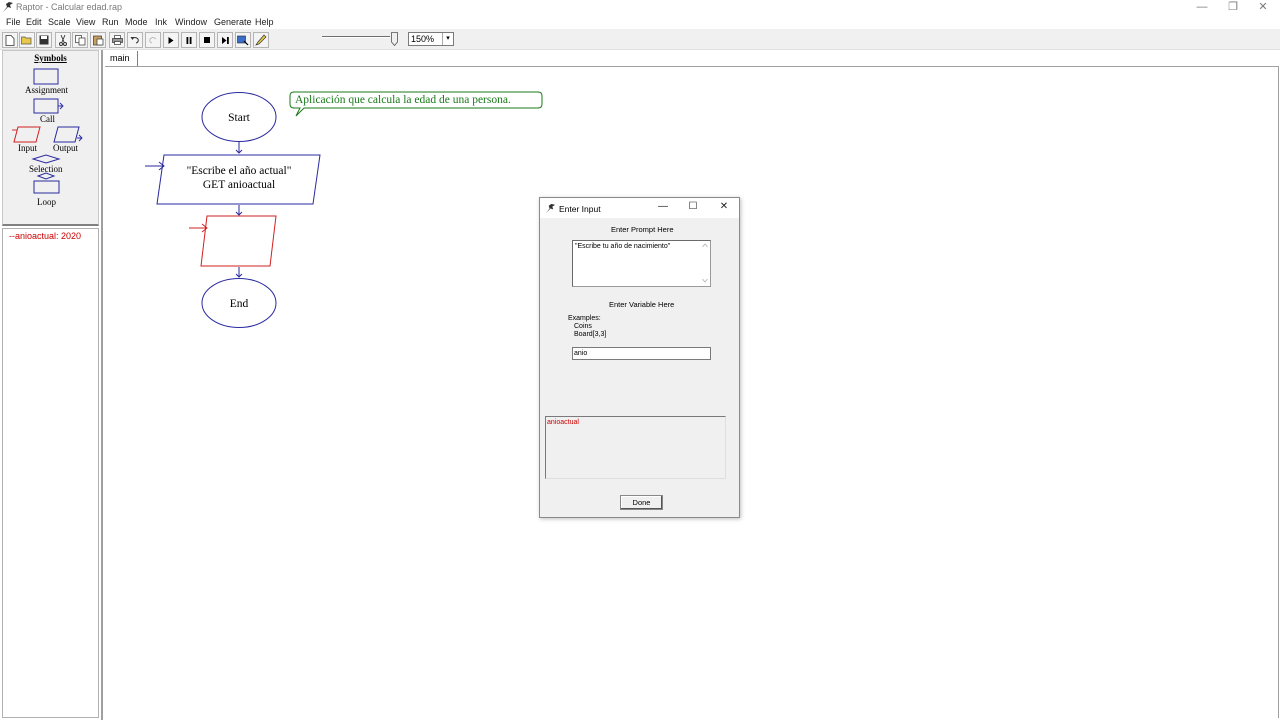 This screenshot has width=1280, height=720. Describe the element at coordinates (69, 7) in the screenshot. I see `window-title: Raptor - Calcular edad.rap` at that location.